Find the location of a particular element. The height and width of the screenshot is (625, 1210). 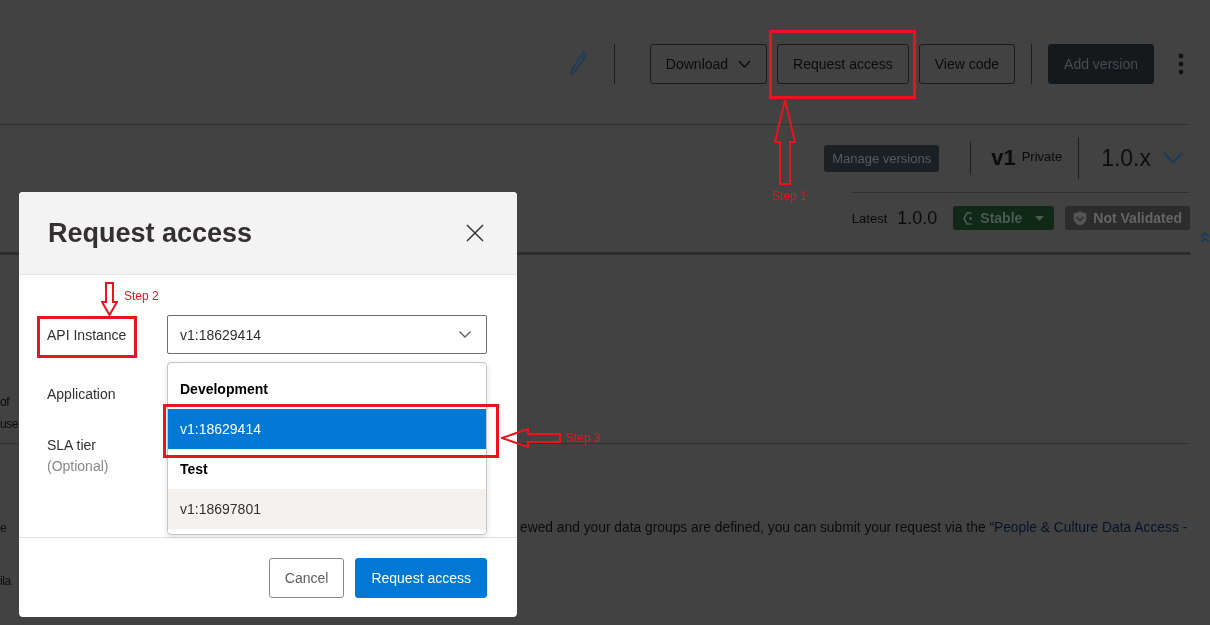

header-button: Request access is located at coordinates (843, 63).